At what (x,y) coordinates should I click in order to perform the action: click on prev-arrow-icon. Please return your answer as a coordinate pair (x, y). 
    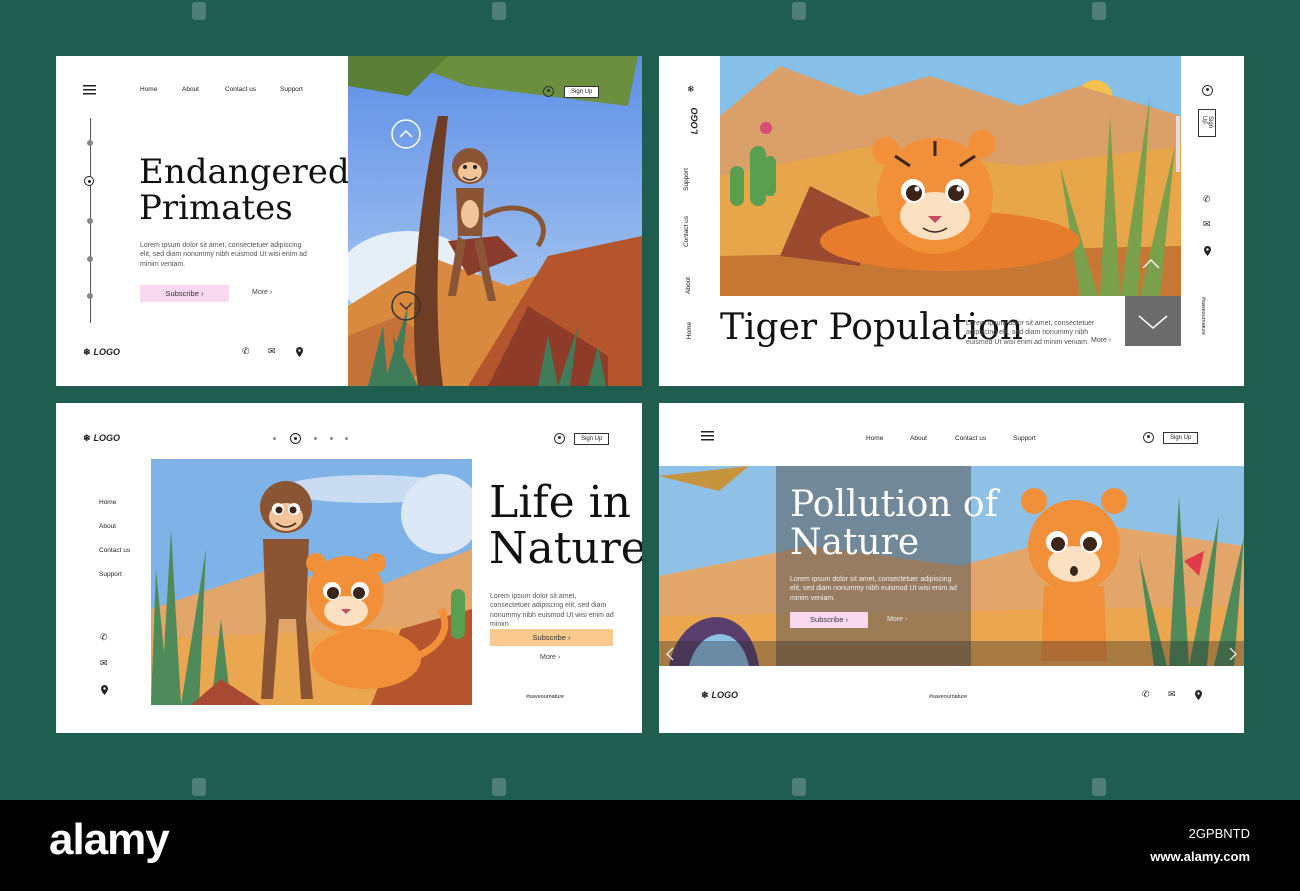
    Looking at the image, I should click on (677, 655).